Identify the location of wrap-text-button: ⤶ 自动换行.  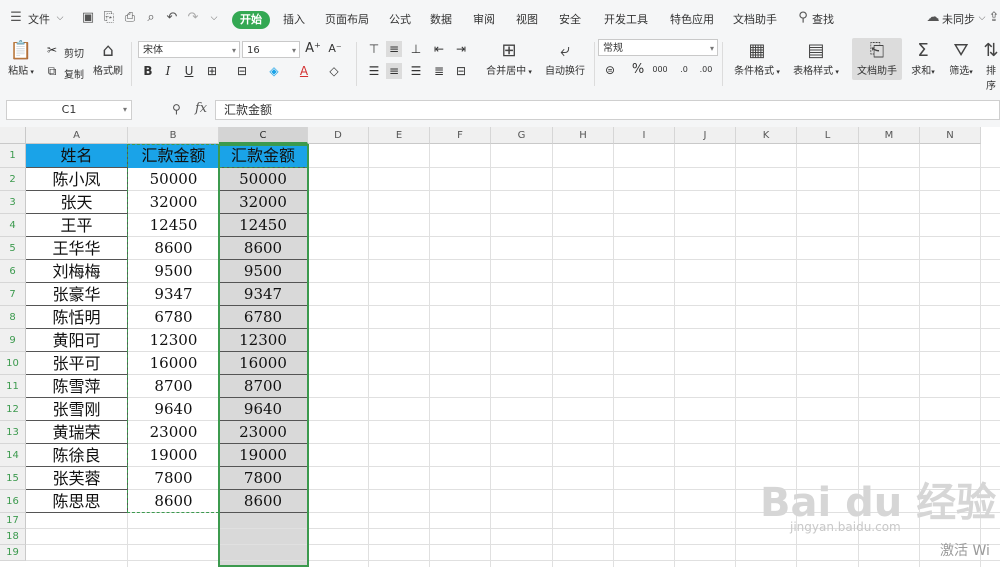
(565, 58).